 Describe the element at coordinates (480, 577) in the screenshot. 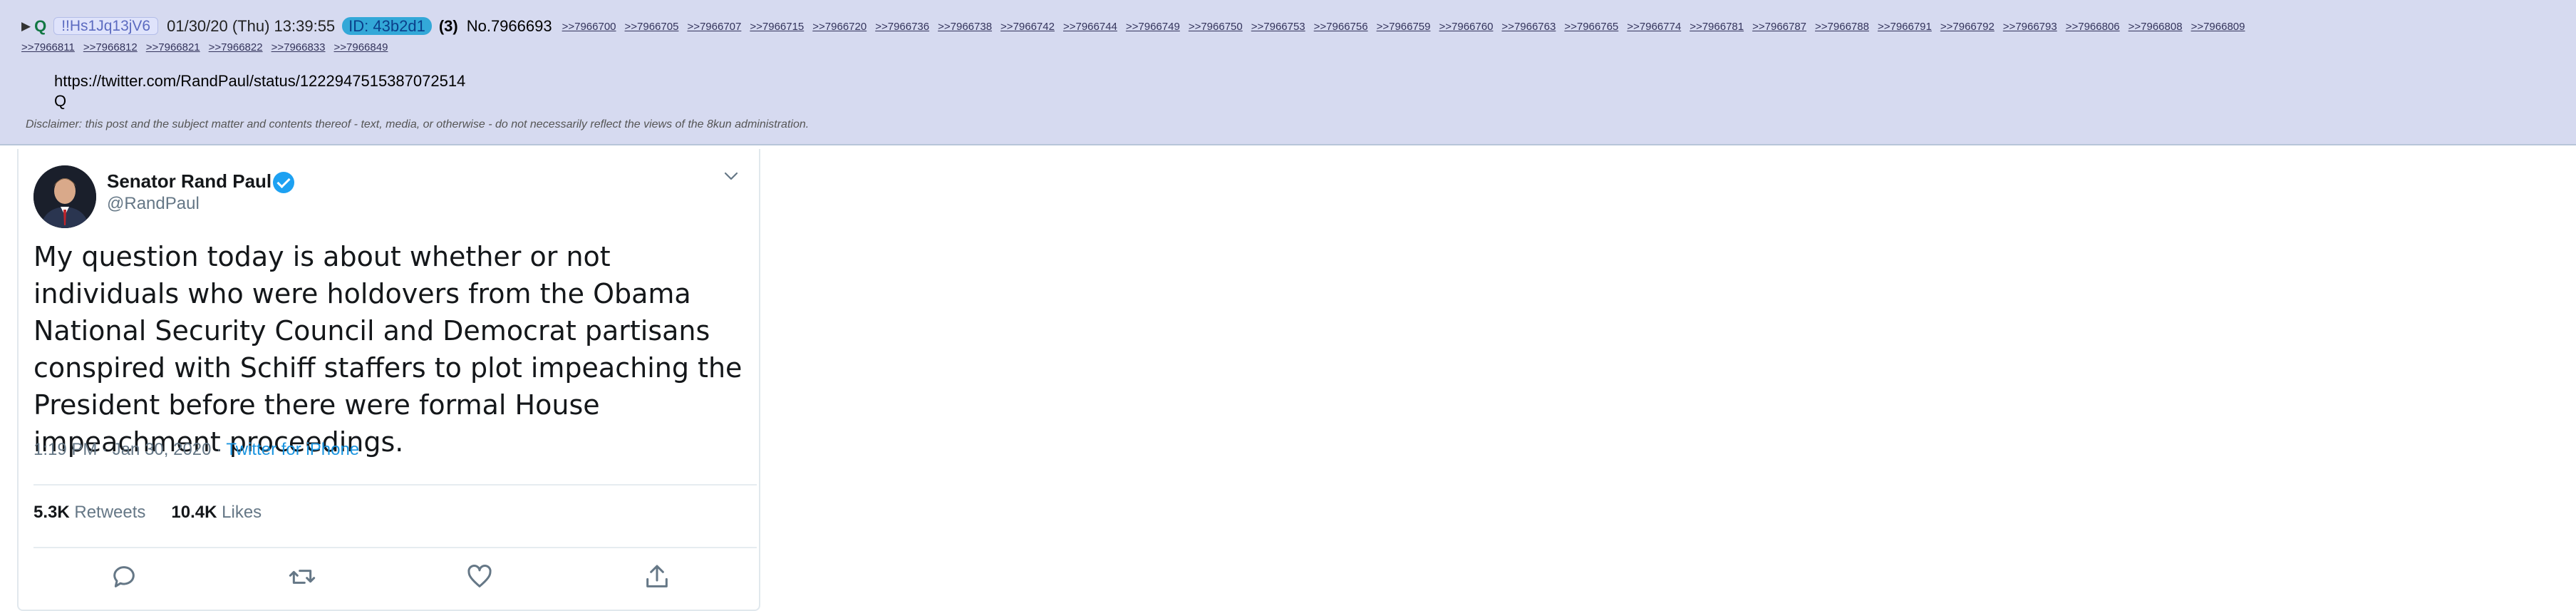

I see `like-heart-icon` at that location.